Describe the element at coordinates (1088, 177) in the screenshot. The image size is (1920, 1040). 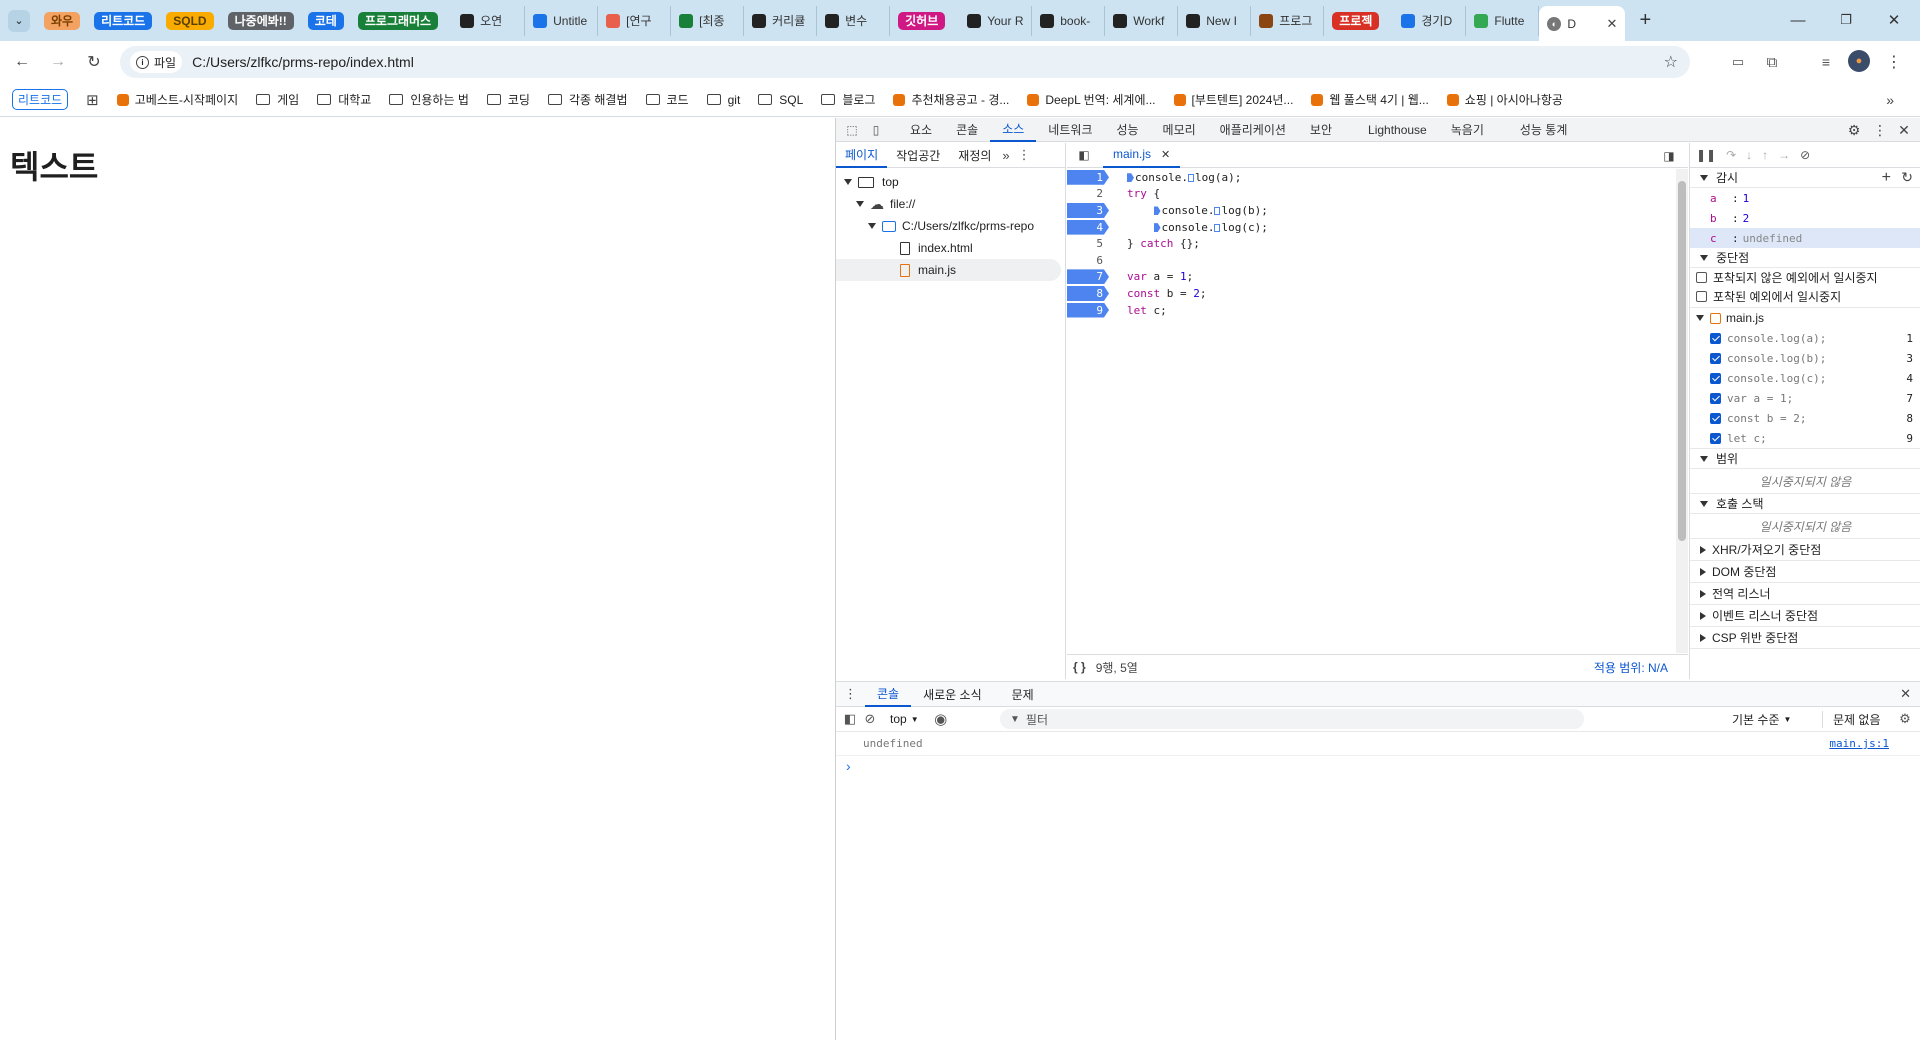
I see `breakpoint-line-number: 1` at that location.